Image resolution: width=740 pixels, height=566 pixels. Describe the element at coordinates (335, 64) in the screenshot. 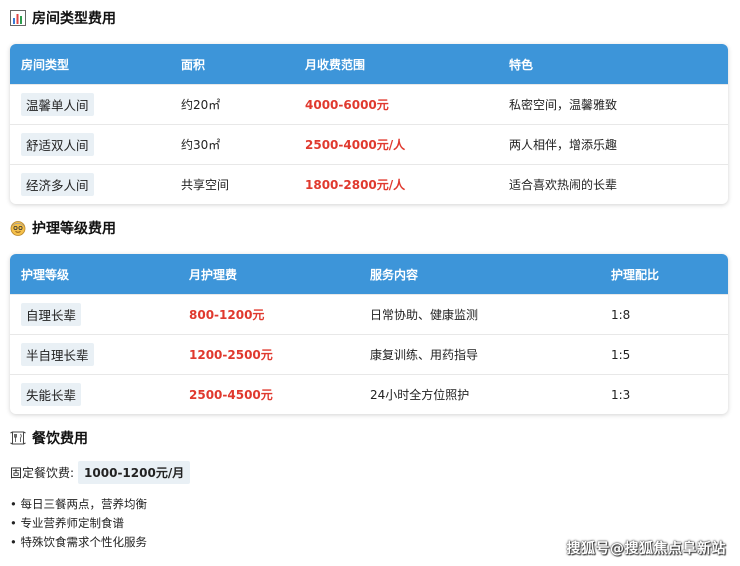

I see `header-cell: 月收费范围` at that location.